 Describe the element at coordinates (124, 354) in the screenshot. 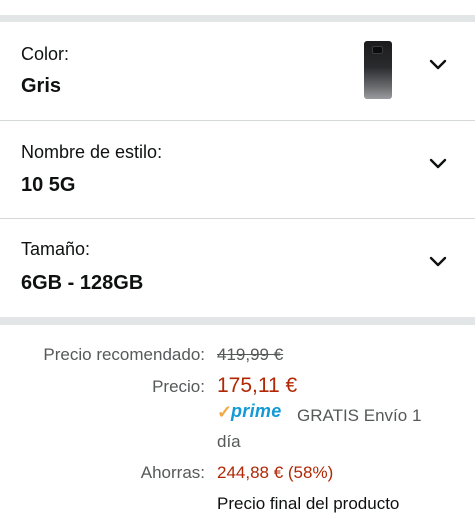

I see `list-price-label: Precio recomendado:` at that location.